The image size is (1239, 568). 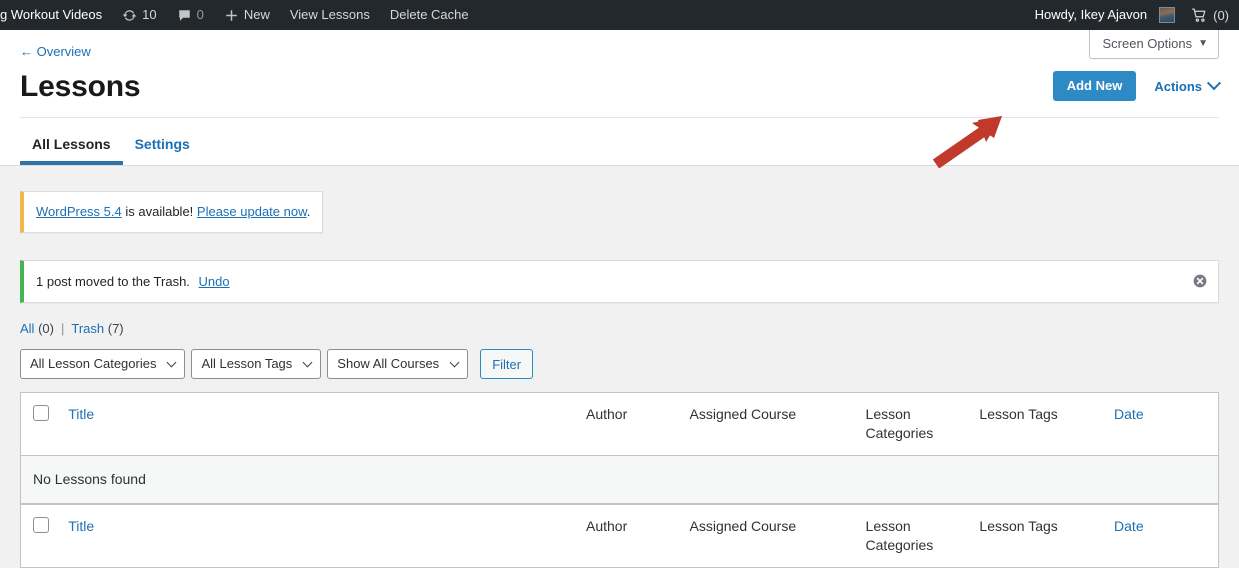 I want to click on view-trash: Trash (7), so click(x=97, y=328).